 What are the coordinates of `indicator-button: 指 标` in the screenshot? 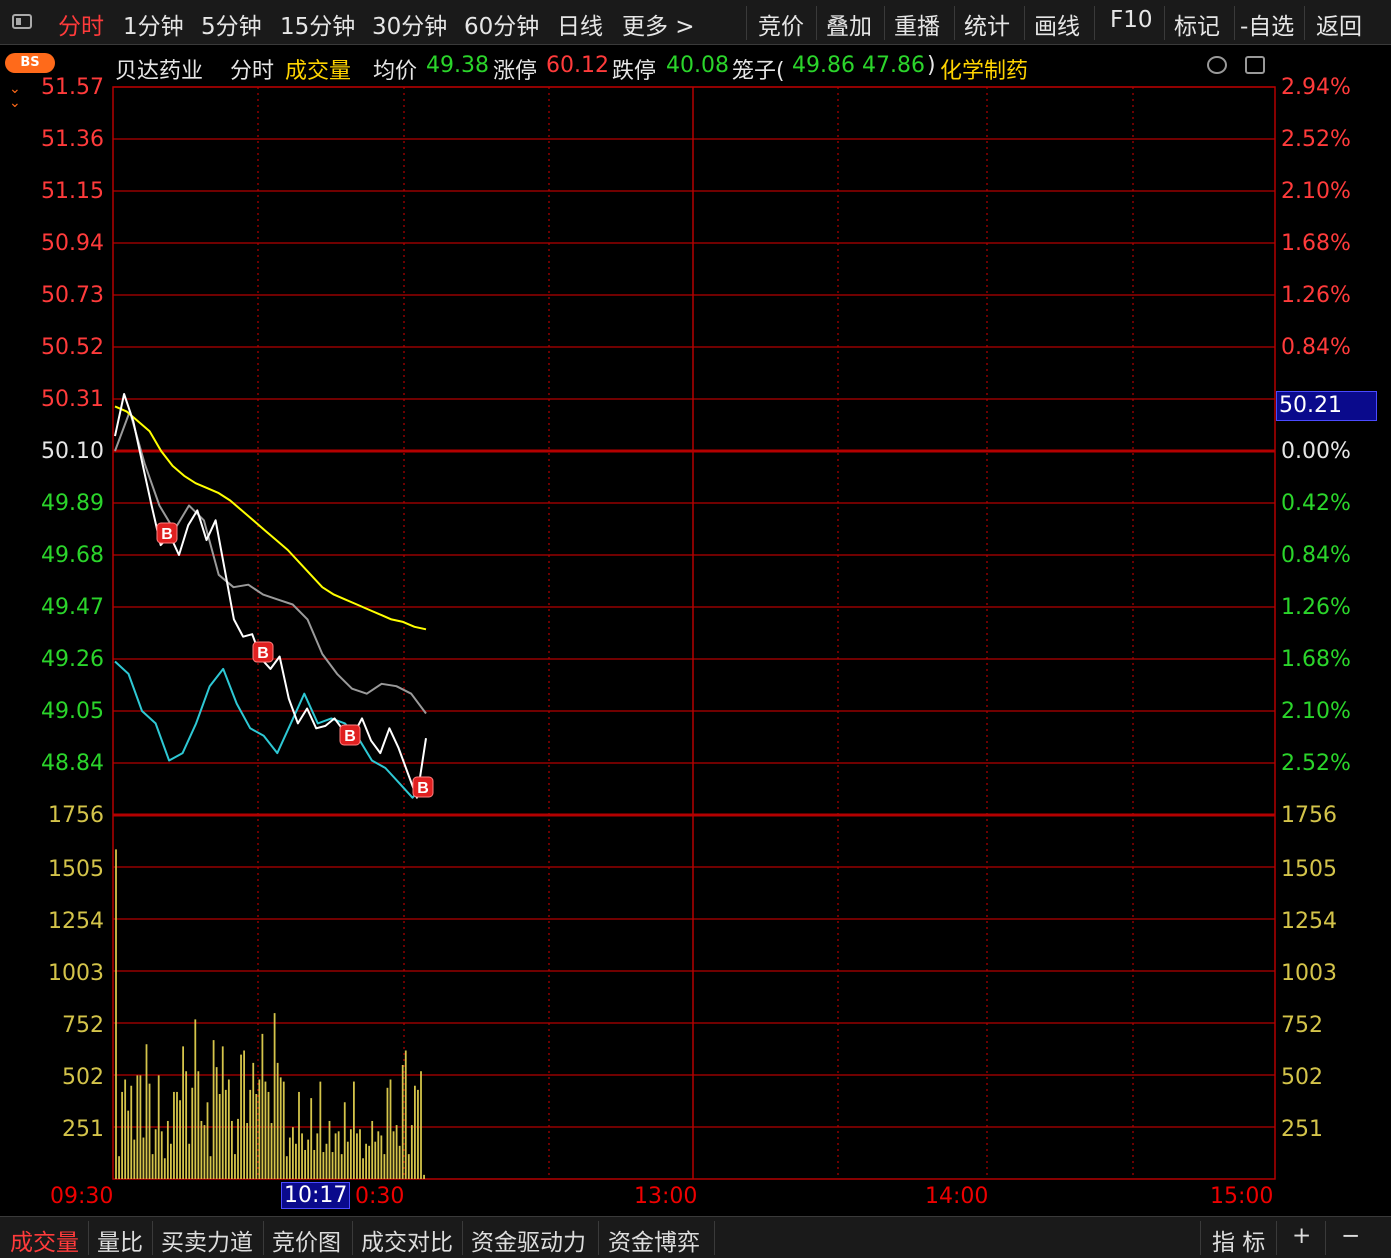 It's located at (1238, 1240).